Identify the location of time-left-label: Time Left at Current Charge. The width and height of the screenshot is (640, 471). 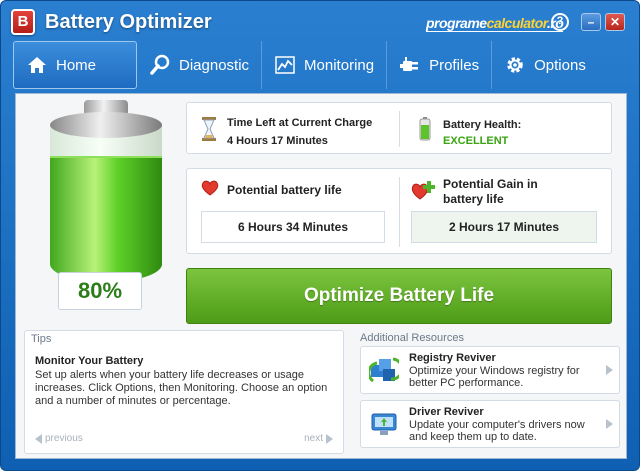
(300, 123).